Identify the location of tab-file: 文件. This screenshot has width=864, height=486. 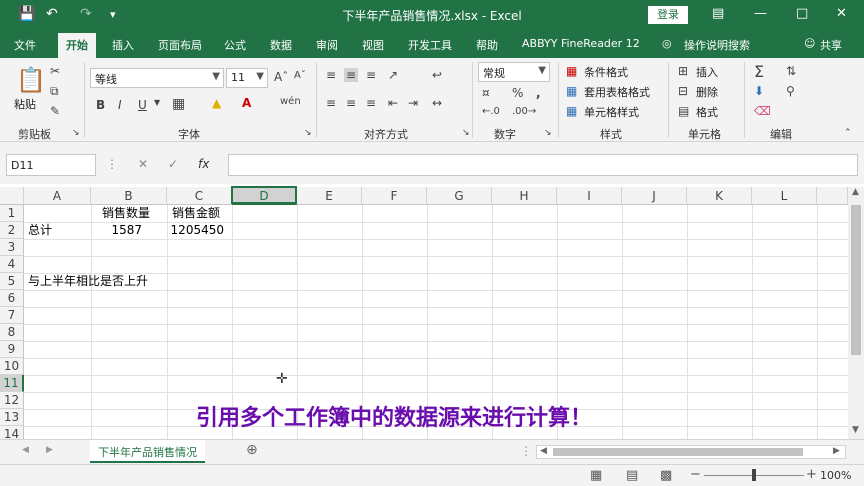
(25, 45).